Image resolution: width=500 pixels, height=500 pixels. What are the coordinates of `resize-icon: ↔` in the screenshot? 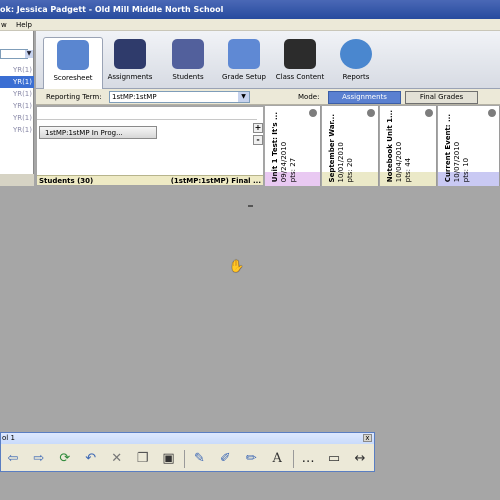 It's located at (360, 459).